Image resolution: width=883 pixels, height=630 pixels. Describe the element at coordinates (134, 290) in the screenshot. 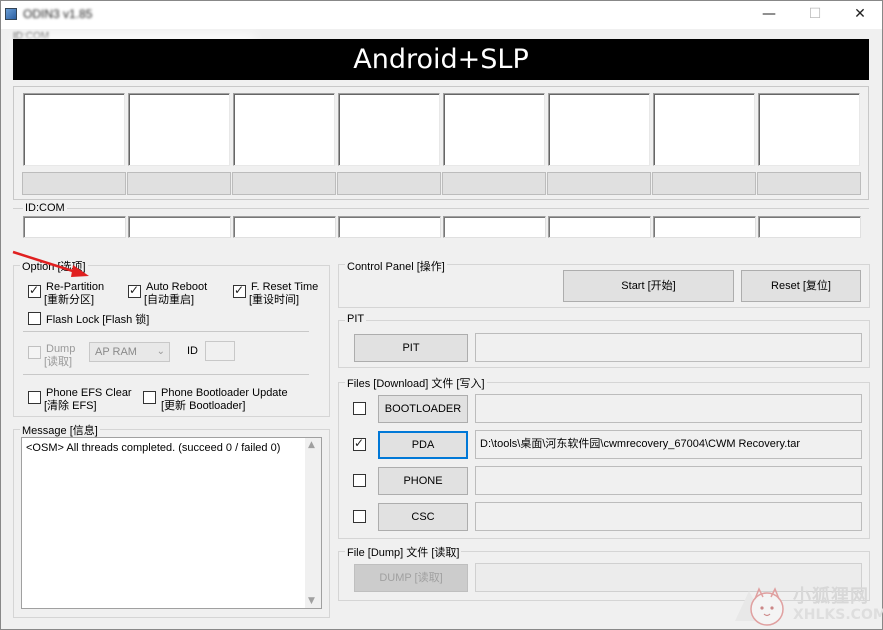

I see `auto-reboot-checkbox` at that location.